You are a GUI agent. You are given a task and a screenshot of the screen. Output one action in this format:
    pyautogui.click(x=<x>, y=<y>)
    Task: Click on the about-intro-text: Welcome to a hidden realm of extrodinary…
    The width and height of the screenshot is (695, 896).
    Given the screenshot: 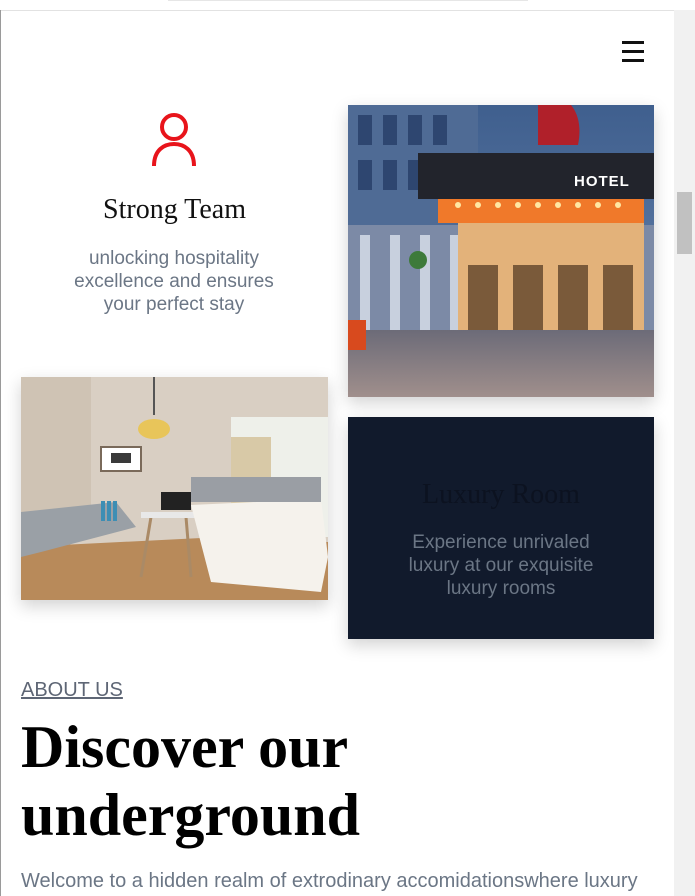 What is the action you would take?
    pyautogui.click(x=329, y=881)
    